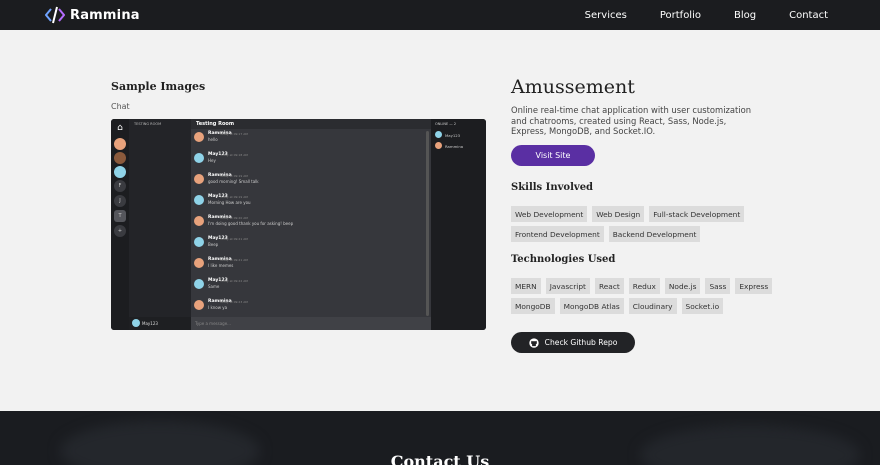 This screenshot has height=465, width=880. Describe the element at coordinates (214, 286) in the screenshot. I see `message-text: Same` at that location.